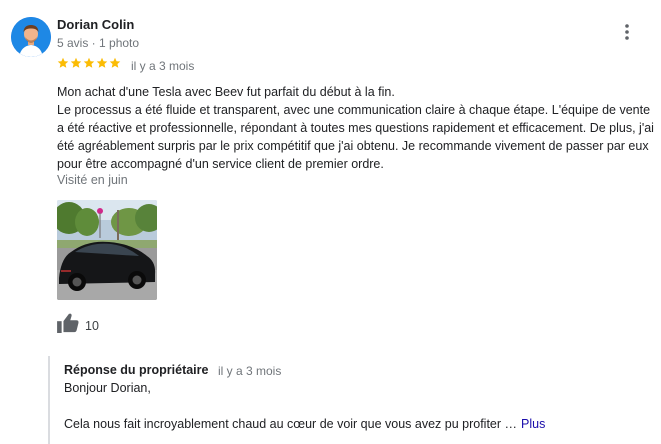 This screenshot has width=661, height=444. What do you see at coordinates (627, 32) in the screenshot?
I see `more-options-icon` at bounding box center [627, 32].